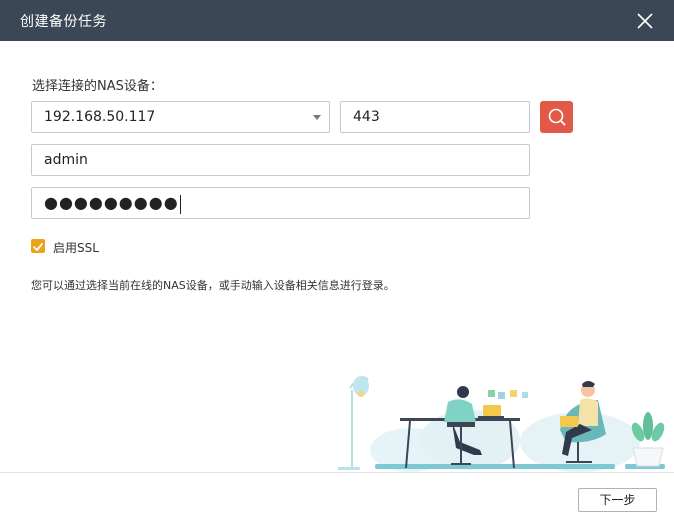  I want to click on password-input: ●●●●●●●●●, so click(280, 203).